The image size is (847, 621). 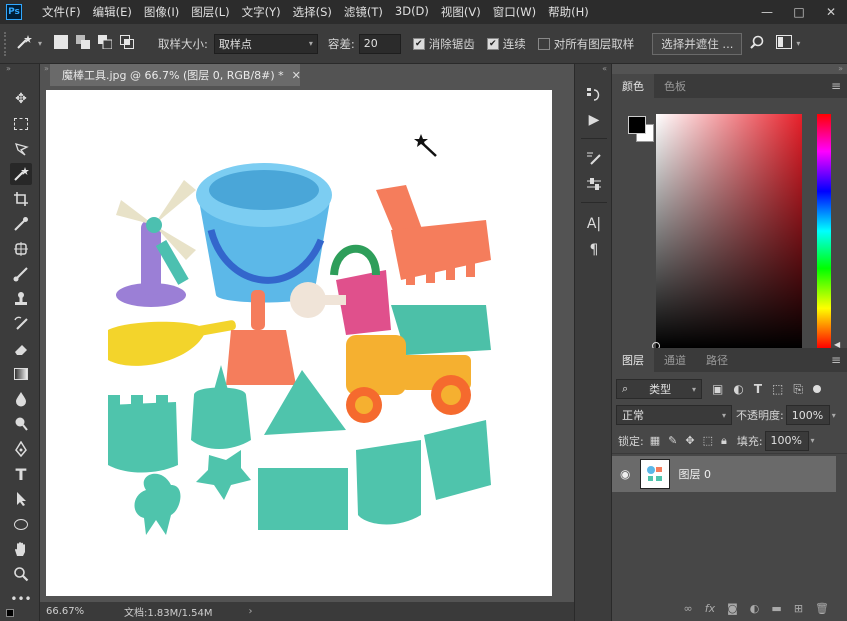 I want to click on lasso-tool-icon, so click(x=21, y=149).